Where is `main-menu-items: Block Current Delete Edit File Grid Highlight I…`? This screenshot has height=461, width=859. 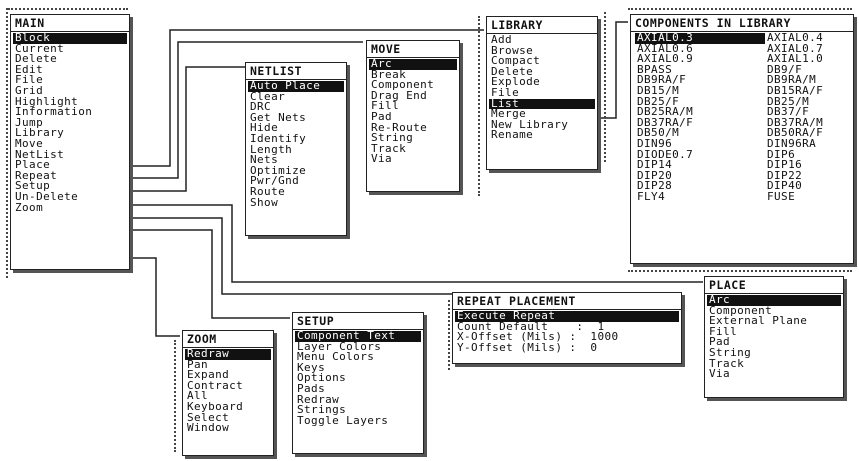
main-menu-items: Block Current Delete Edit File Grid Highlight I… is located at coordinates (70, 123).